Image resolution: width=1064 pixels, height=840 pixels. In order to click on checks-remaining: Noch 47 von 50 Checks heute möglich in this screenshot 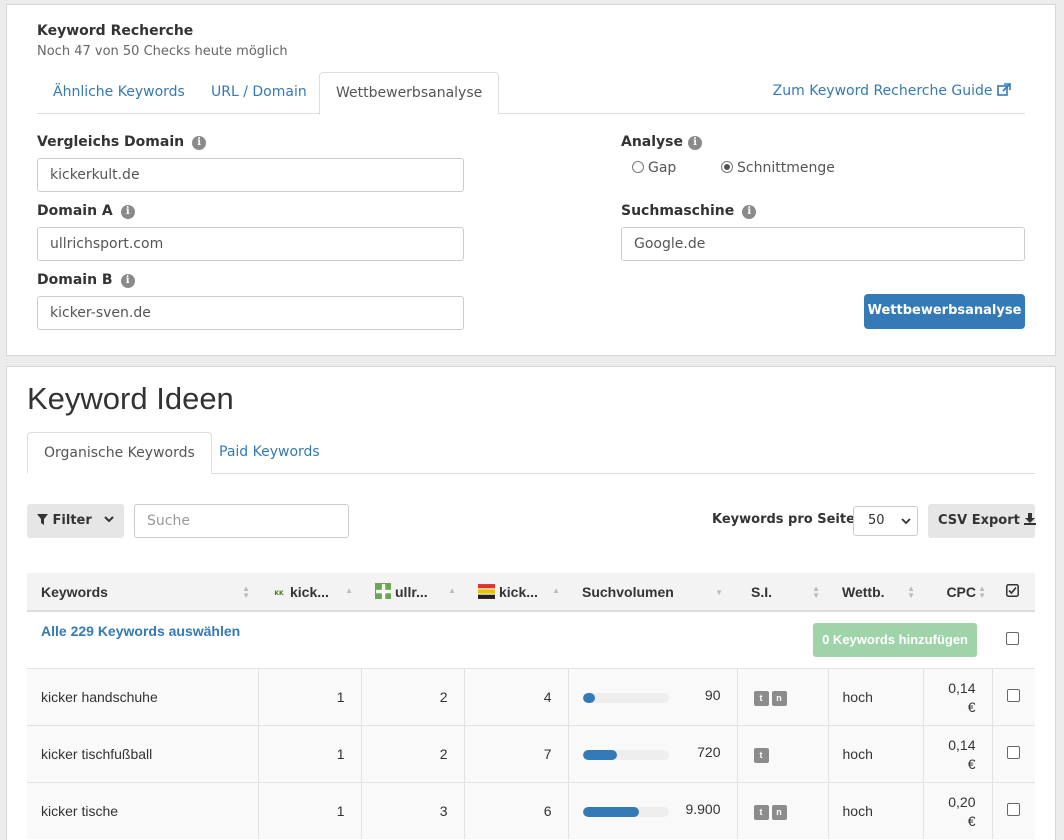, I will do `click(162, 51)`.